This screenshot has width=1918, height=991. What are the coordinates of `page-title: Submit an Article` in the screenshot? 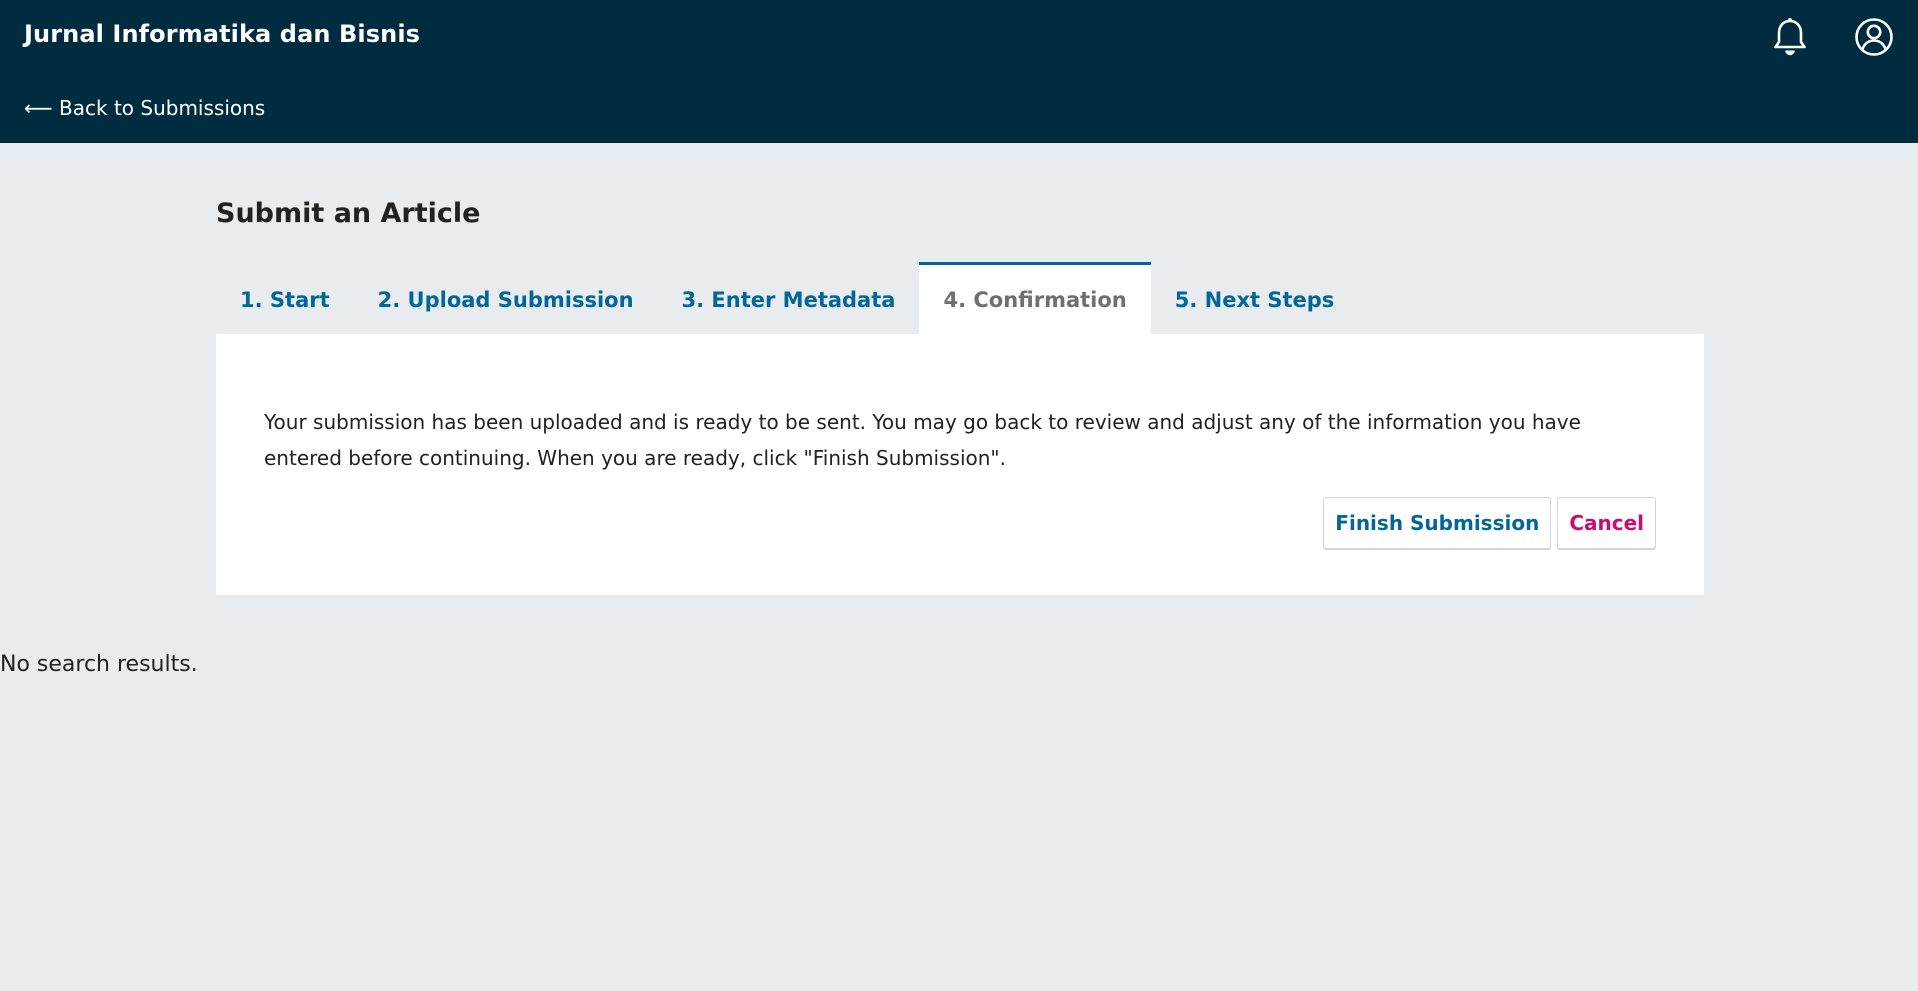 It's located at (348, 213).